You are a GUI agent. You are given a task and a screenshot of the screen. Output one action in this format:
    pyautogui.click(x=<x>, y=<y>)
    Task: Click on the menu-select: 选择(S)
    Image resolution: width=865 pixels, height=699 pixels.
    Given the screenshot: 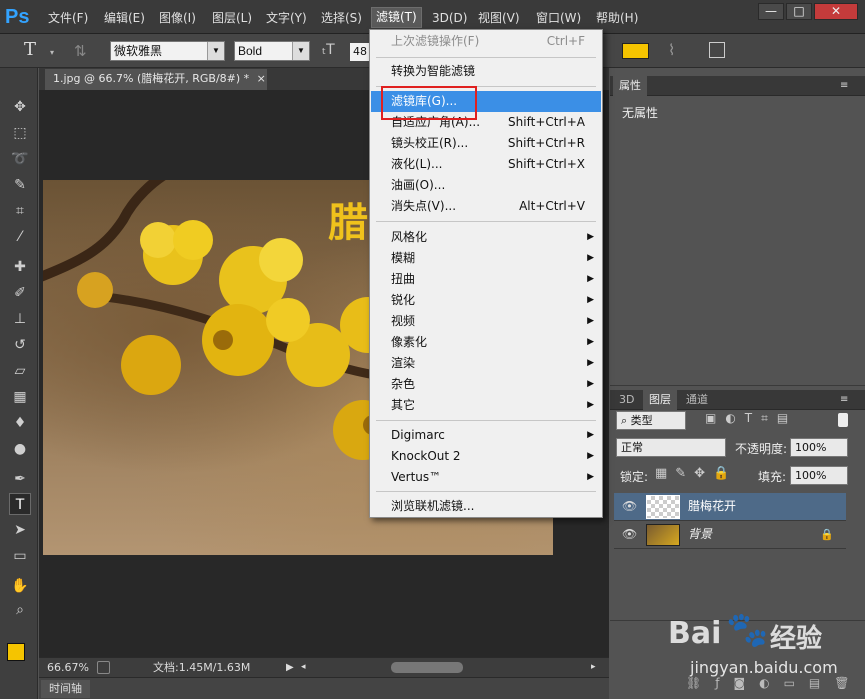 What is the action you would take?
    pyautogui.click(x=341, y=18)
    